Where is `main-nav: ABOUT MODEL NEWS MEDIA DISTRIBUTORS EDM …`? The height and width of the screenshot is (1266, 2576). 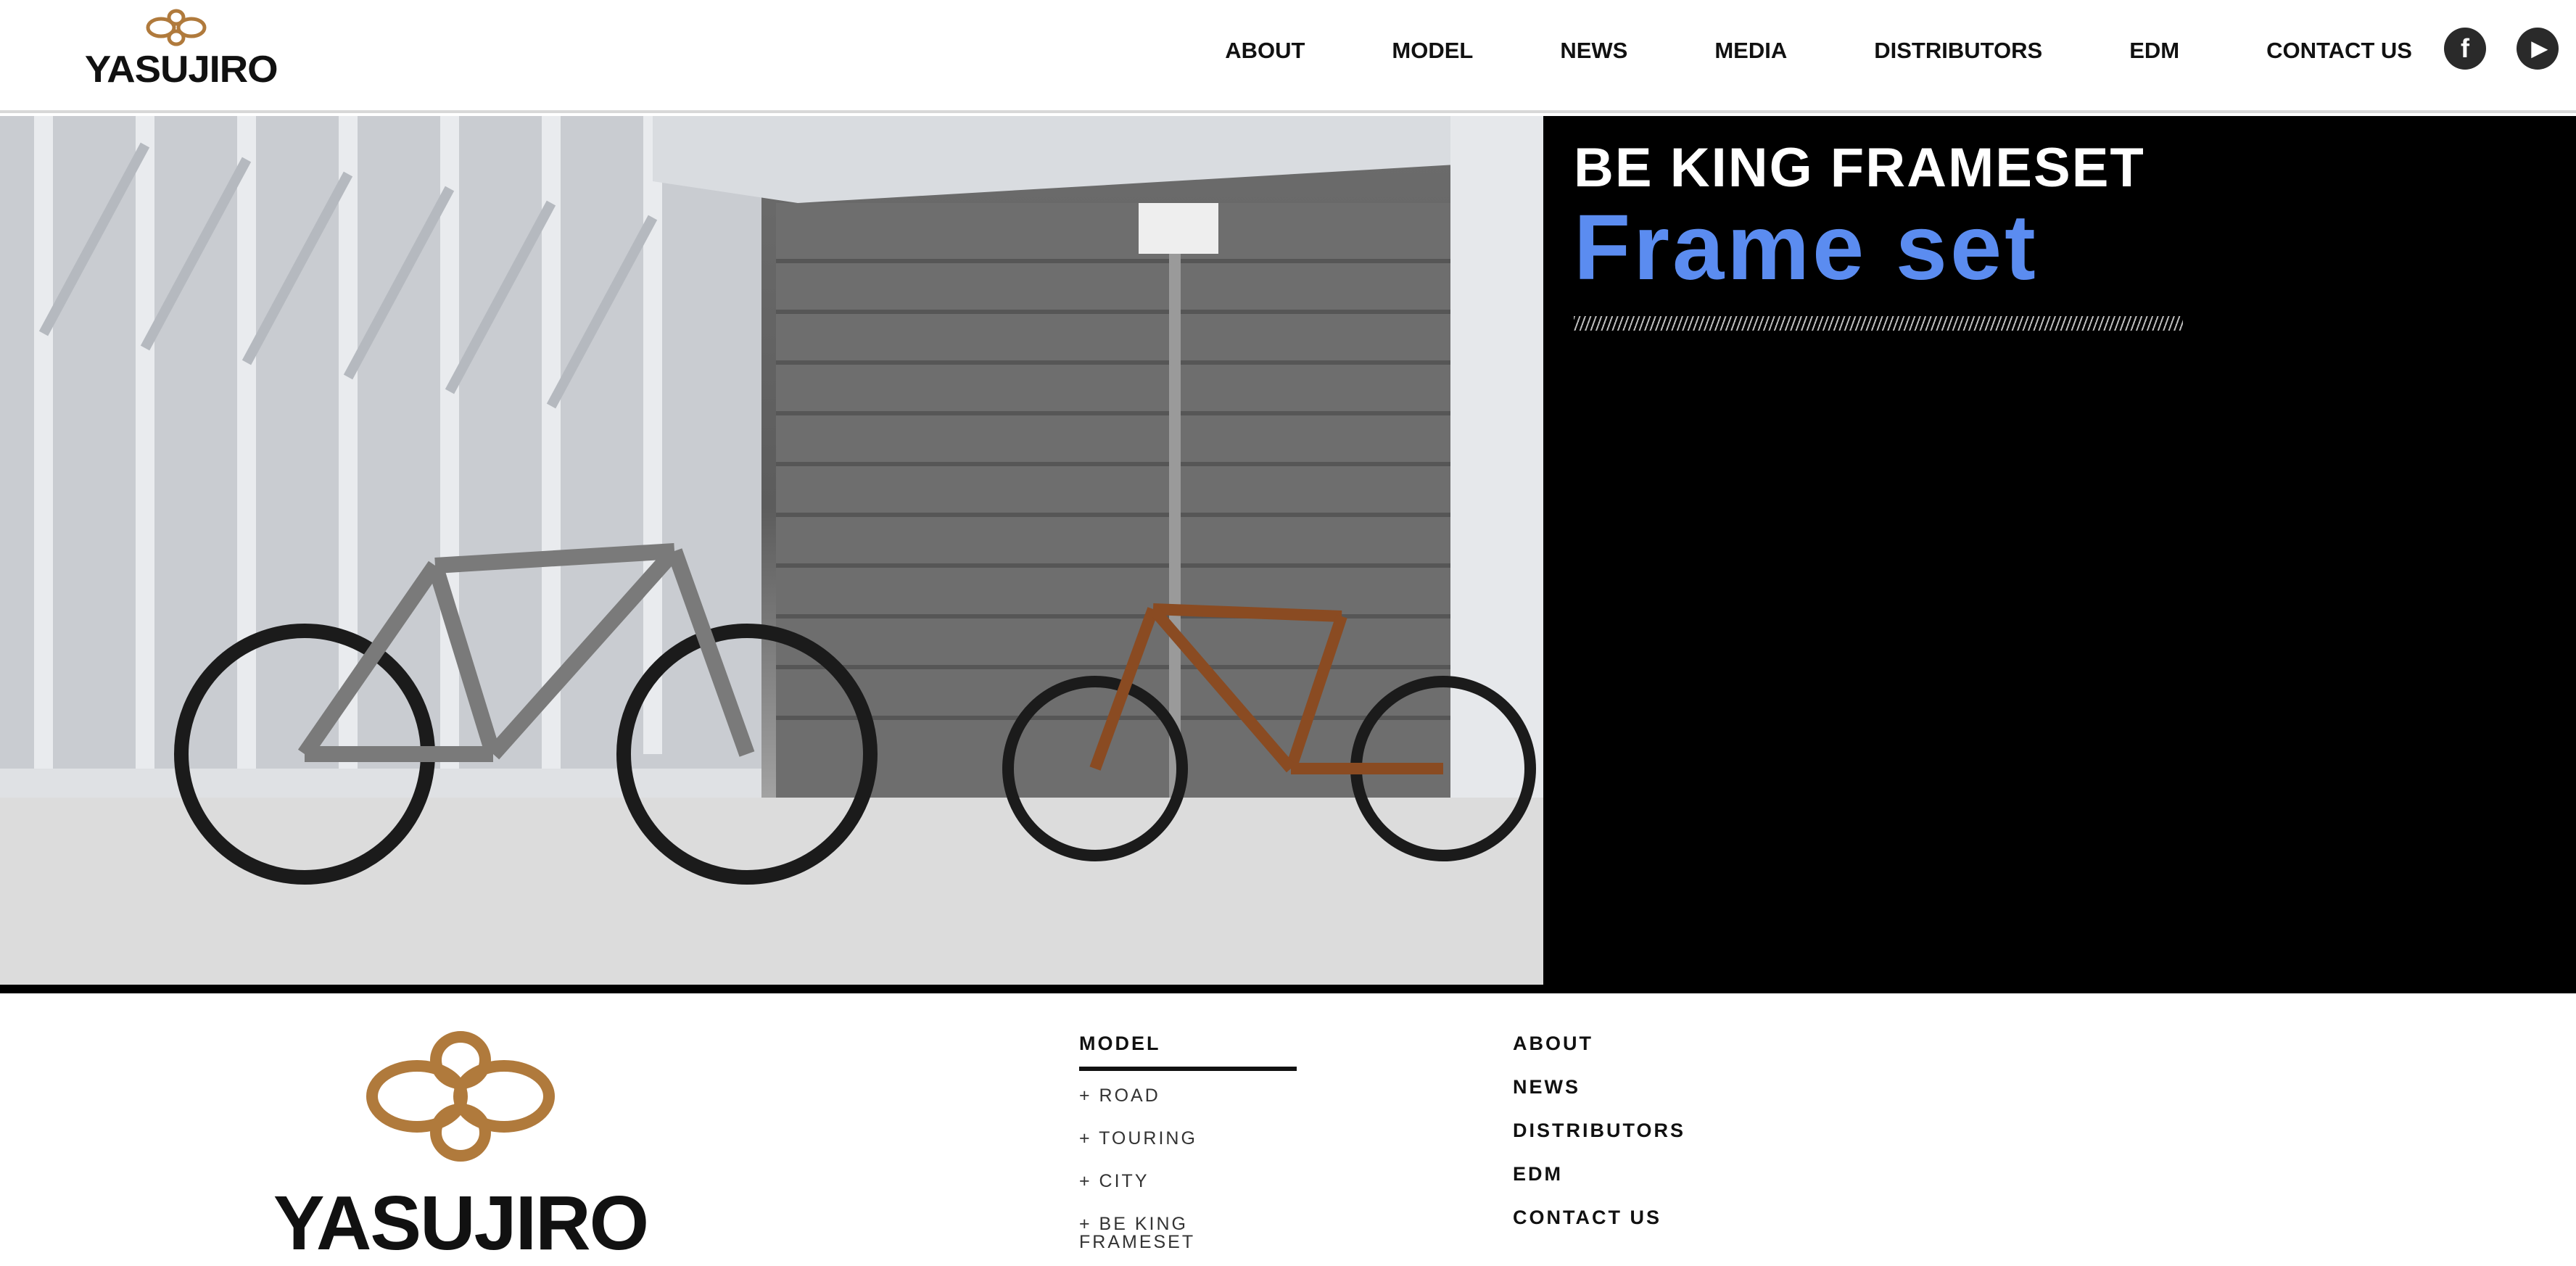
main-nav: ABOUT MODEL NEWS MEDIA DISTRIBUTORS EDM … is located at coordinates (1818, 51).